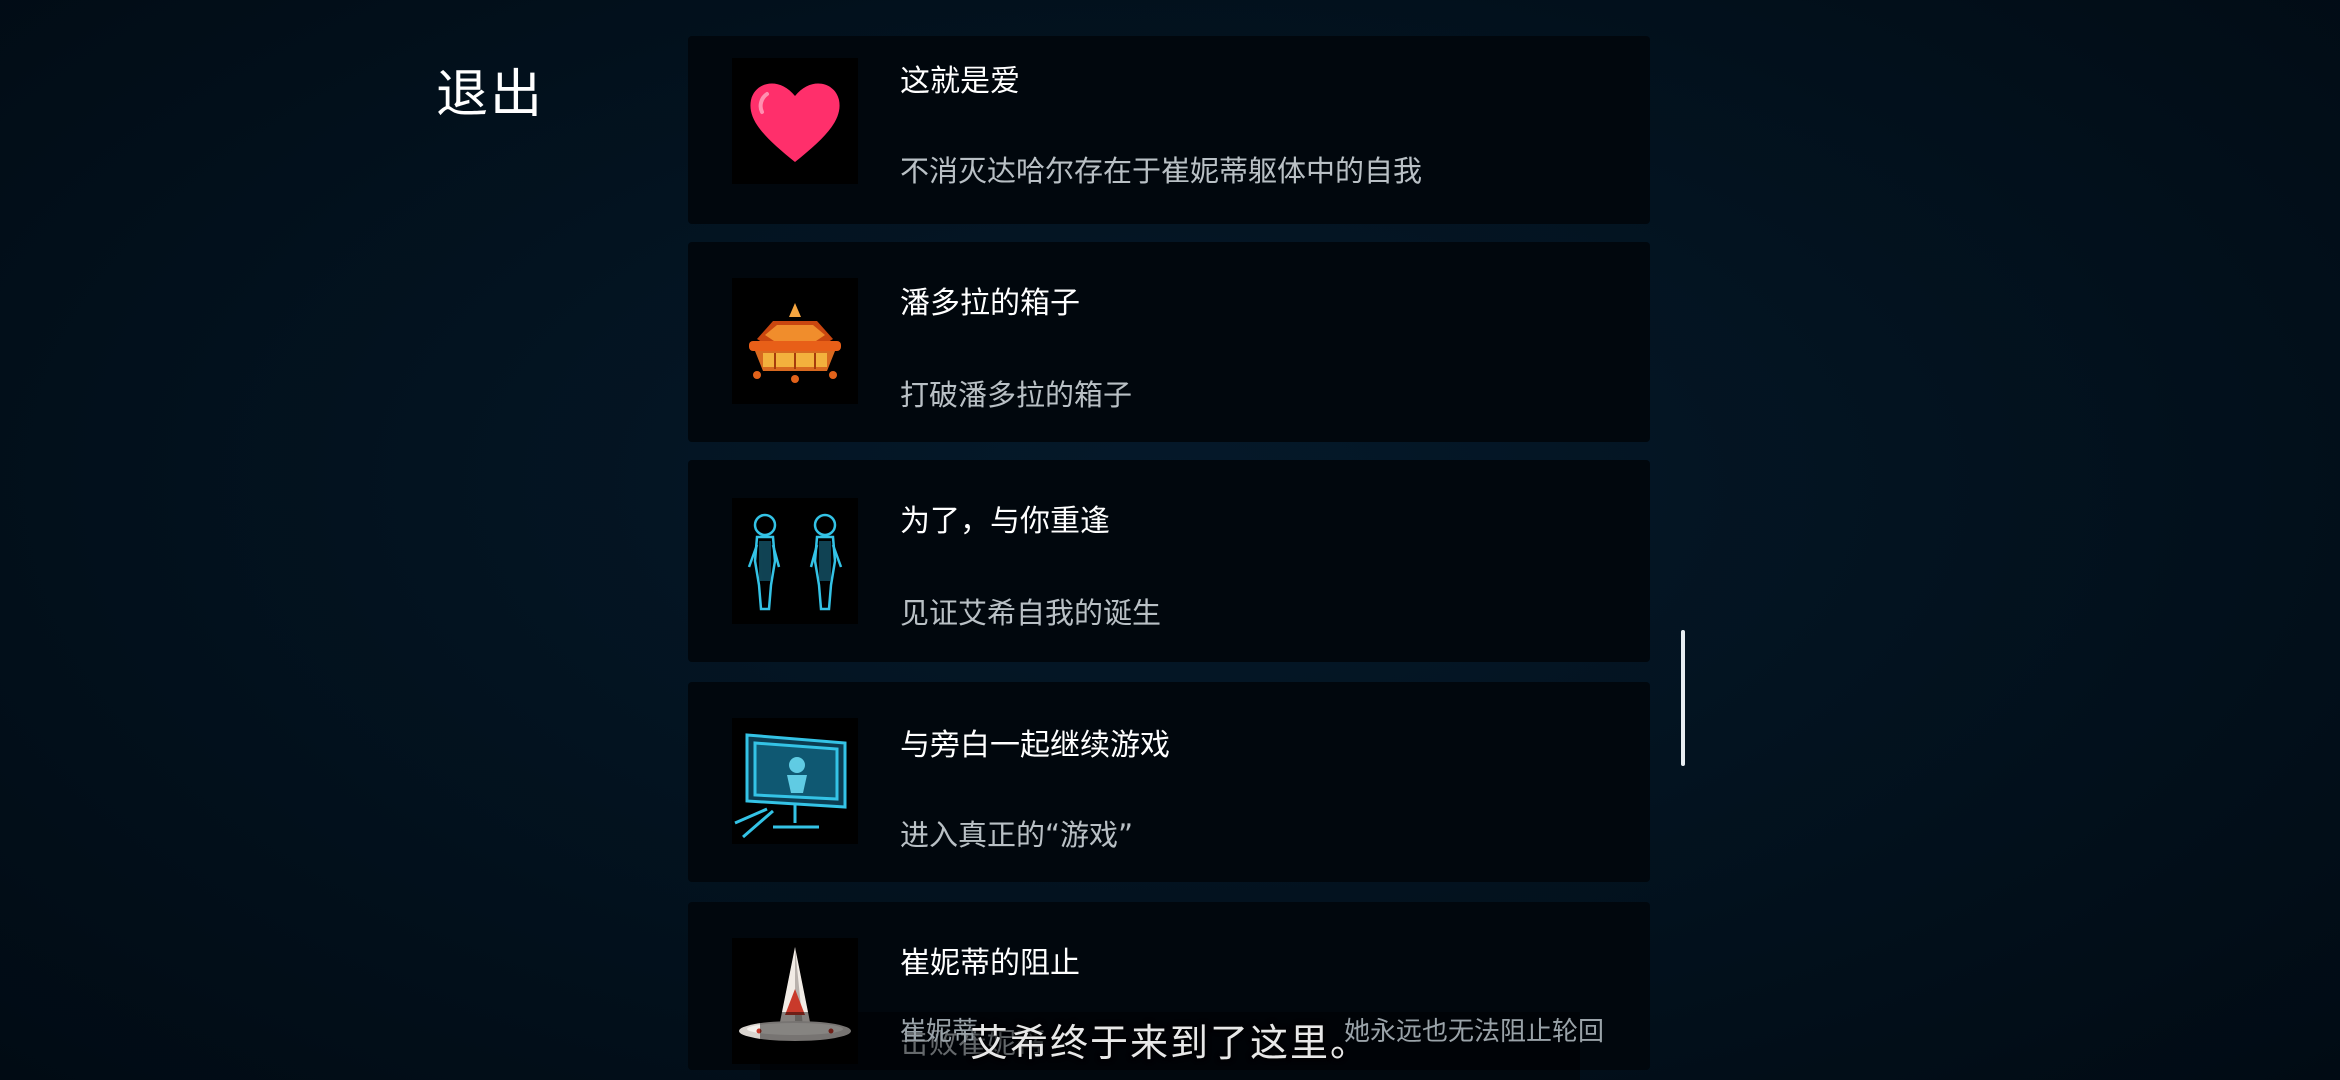 This screenshot has height=1080, width=2340. I want to click on achievement-title: 为了，与你重逢, so click(1005, 521).